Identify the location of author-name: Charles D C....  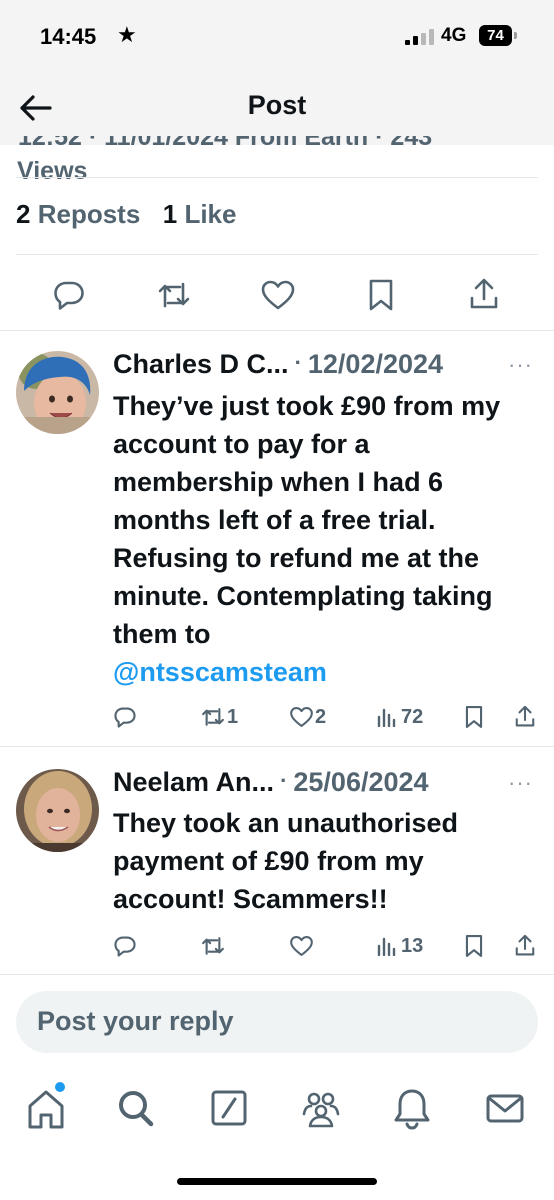
(201, 364).